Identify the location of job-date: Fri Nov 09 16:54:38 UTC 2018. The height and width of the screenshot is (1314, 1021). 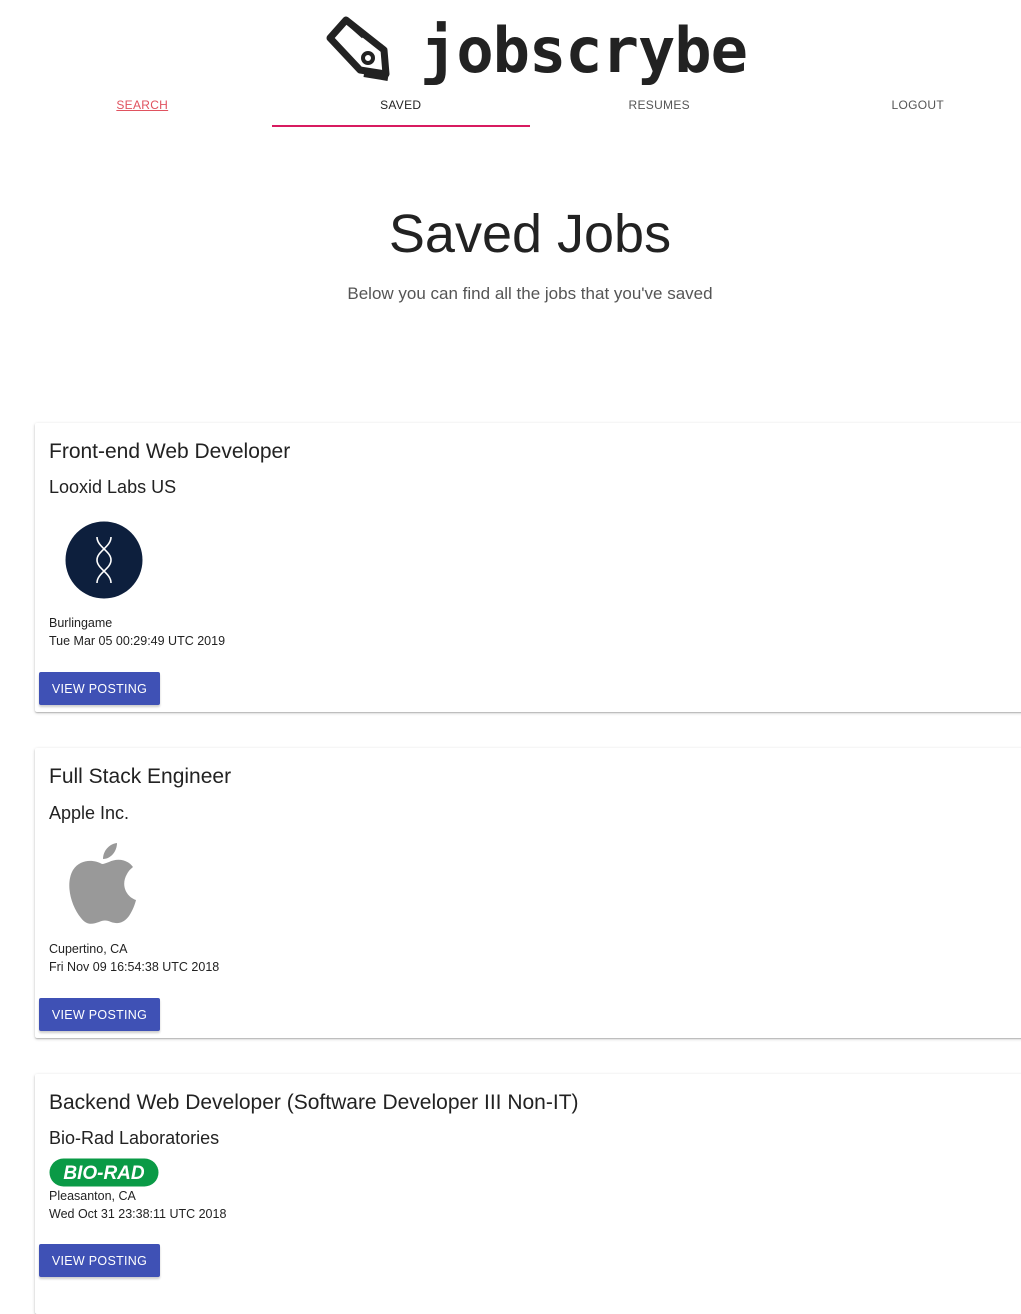
(134, 967).